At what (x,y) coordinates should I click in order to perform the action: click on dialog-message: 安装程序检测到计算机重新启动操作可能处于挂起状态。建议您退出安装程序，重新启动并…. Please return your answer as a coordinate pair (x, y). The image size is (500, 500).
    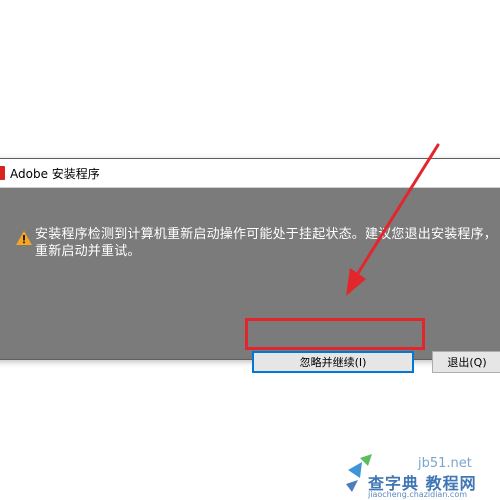
    Looking at the image, I should click on (266, 243).